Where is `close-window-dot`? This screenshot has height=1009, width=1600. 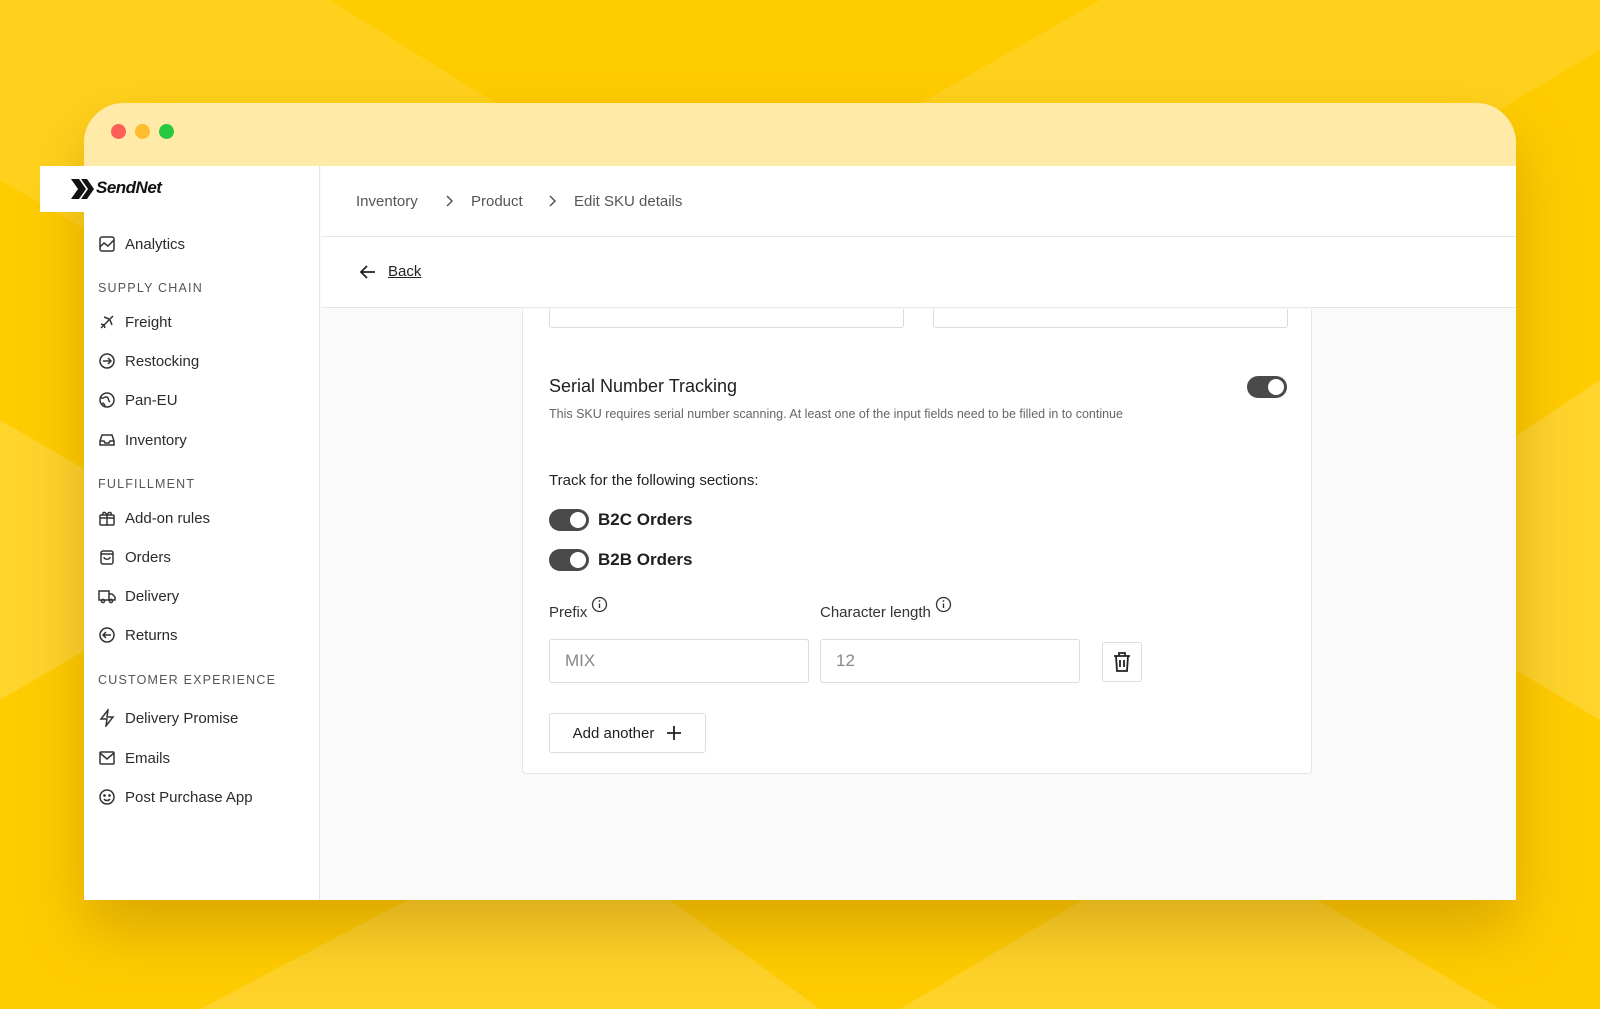 close-window-dot is located at coordinates (118, 131).